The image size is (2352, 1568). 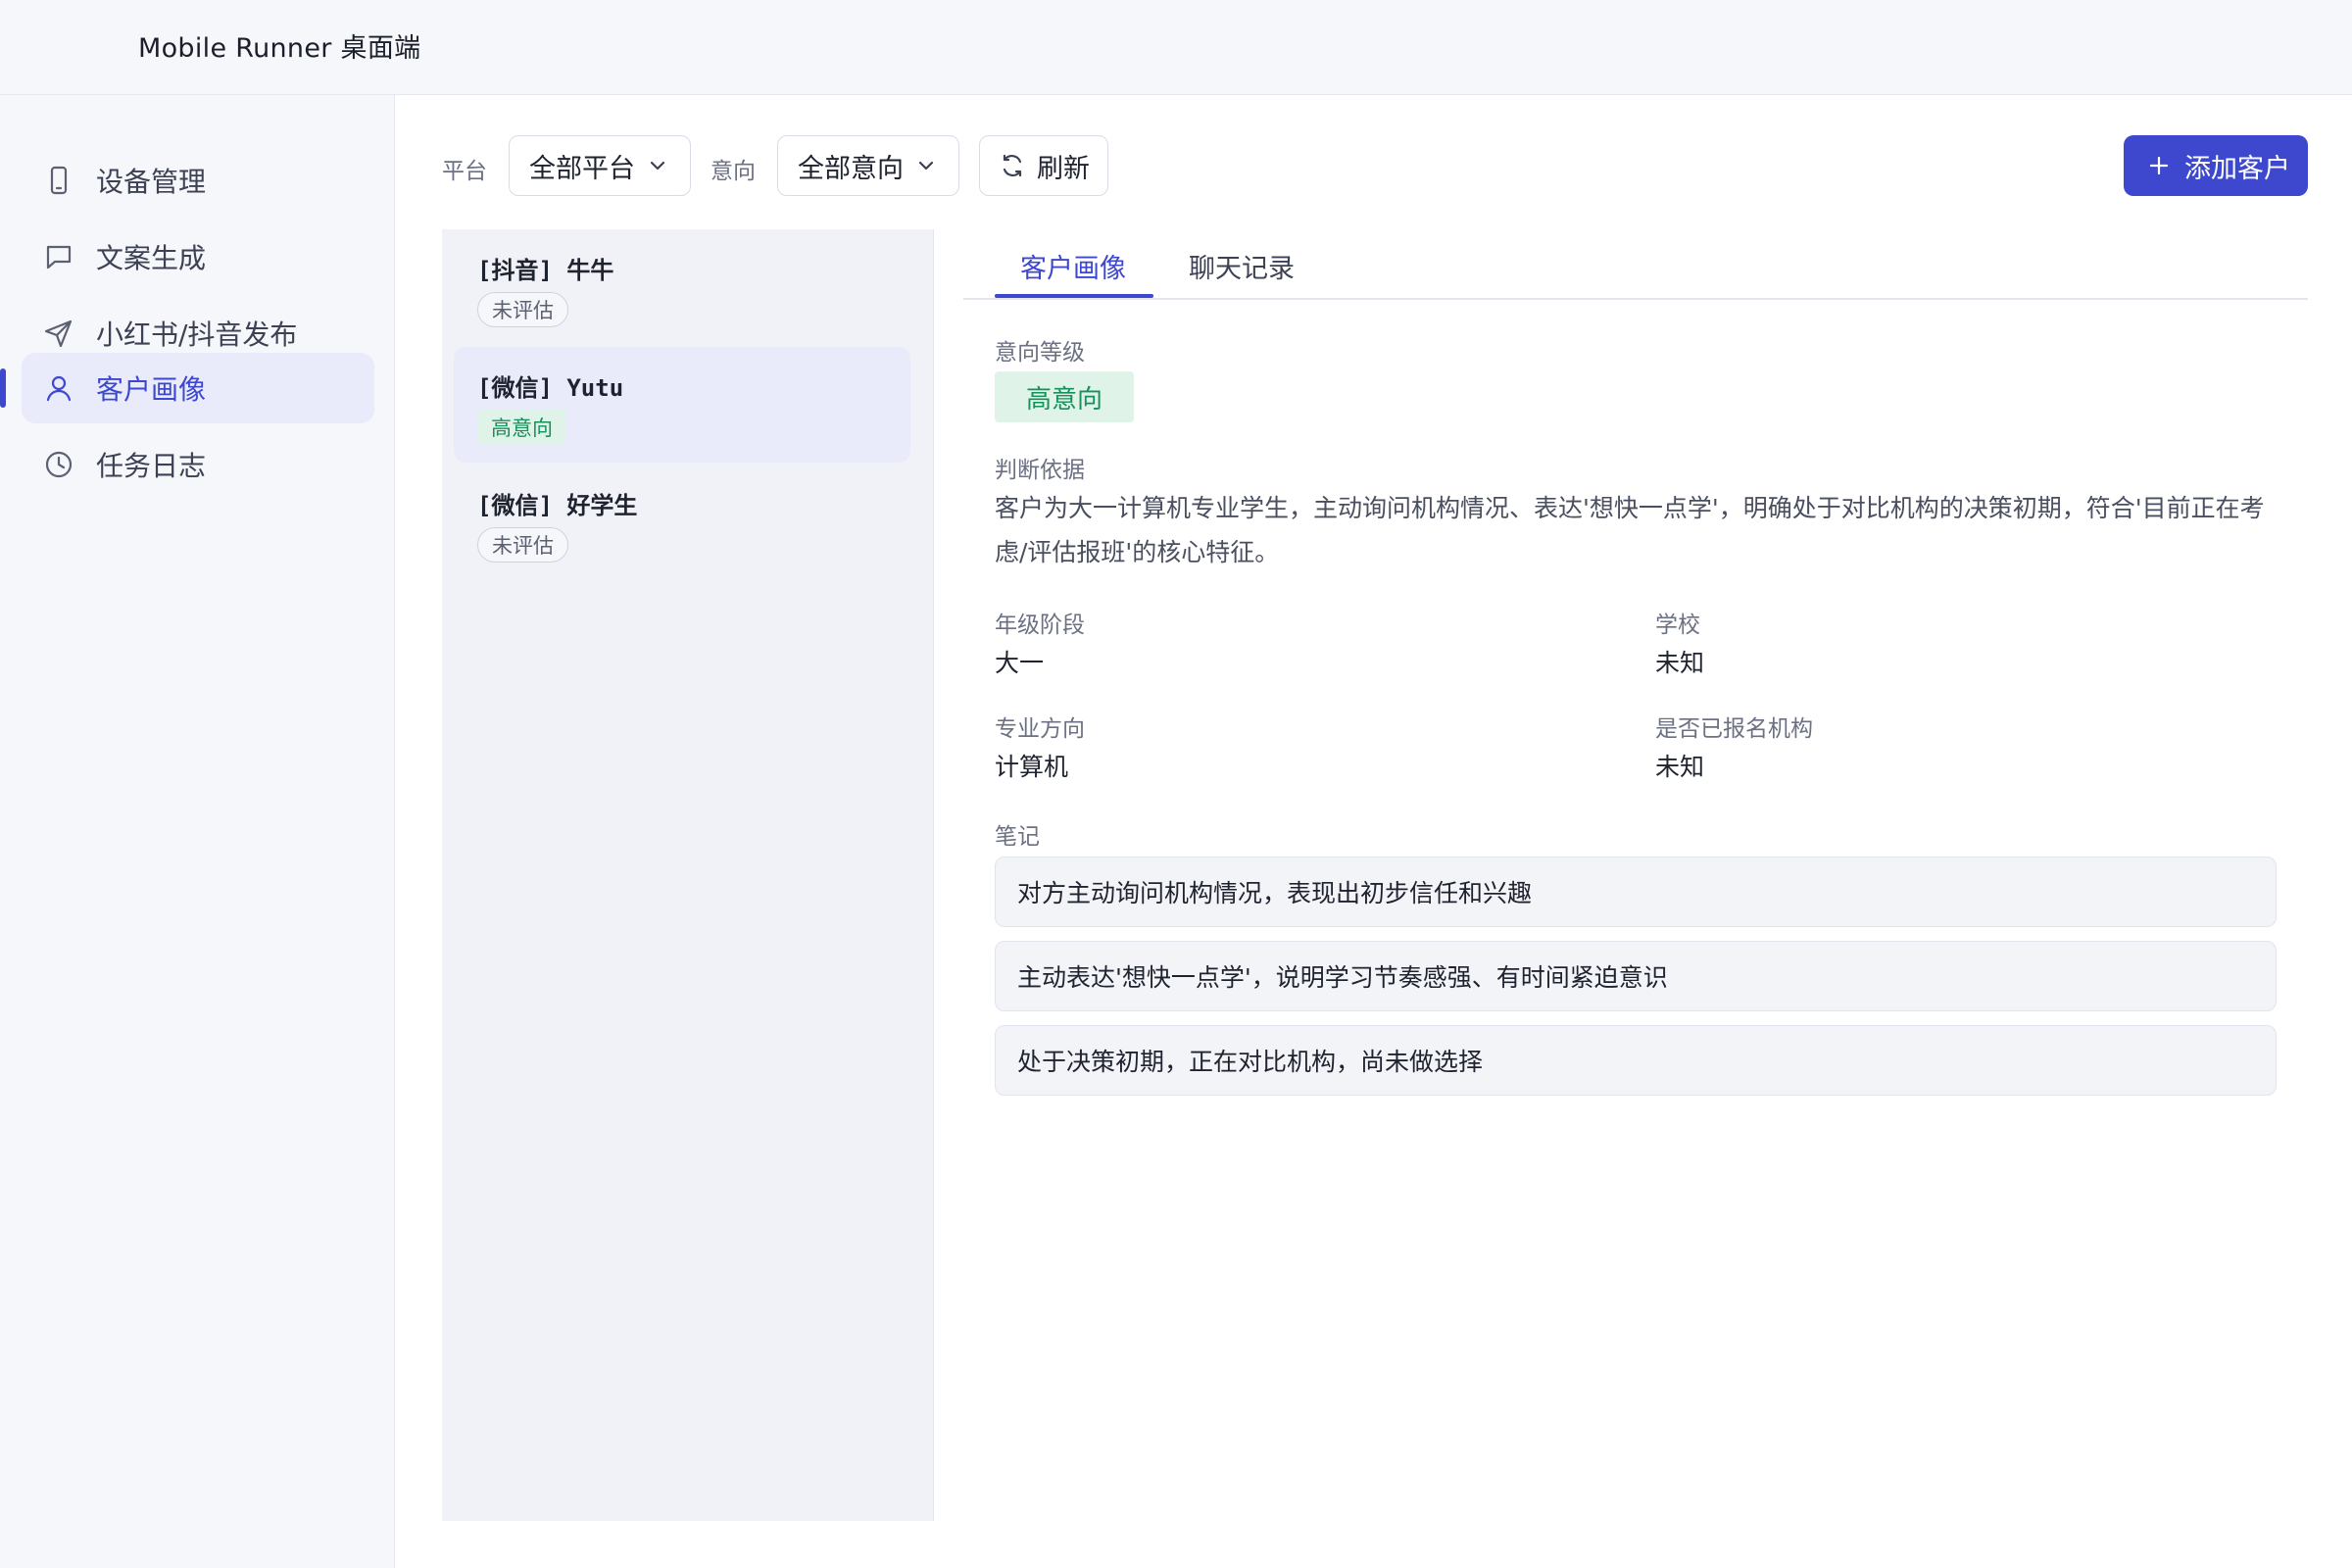 I want to click on intent-select: 全部意向, so click(x=868, y=165).